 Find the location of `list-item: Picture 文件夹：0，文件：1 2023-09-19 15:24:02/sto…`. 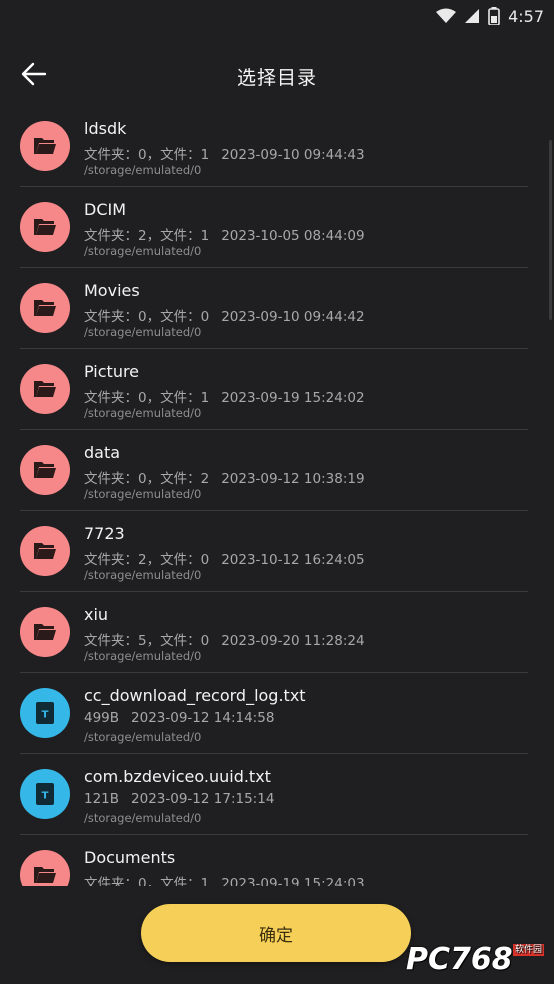

list-item: Picture 文件夹：0，文件：1 2023-09-19 15:24:02/sto… is located at coordinates (274, 389).